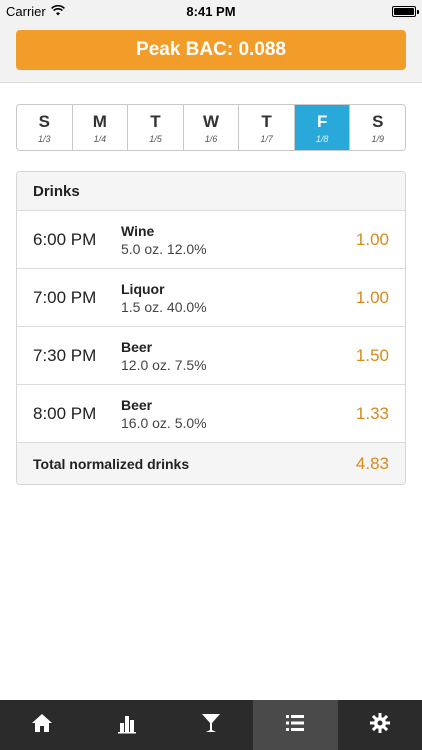 The height and width of the screenshot is (750, 422). I want to click on wifi-icon, so click(57, 11).